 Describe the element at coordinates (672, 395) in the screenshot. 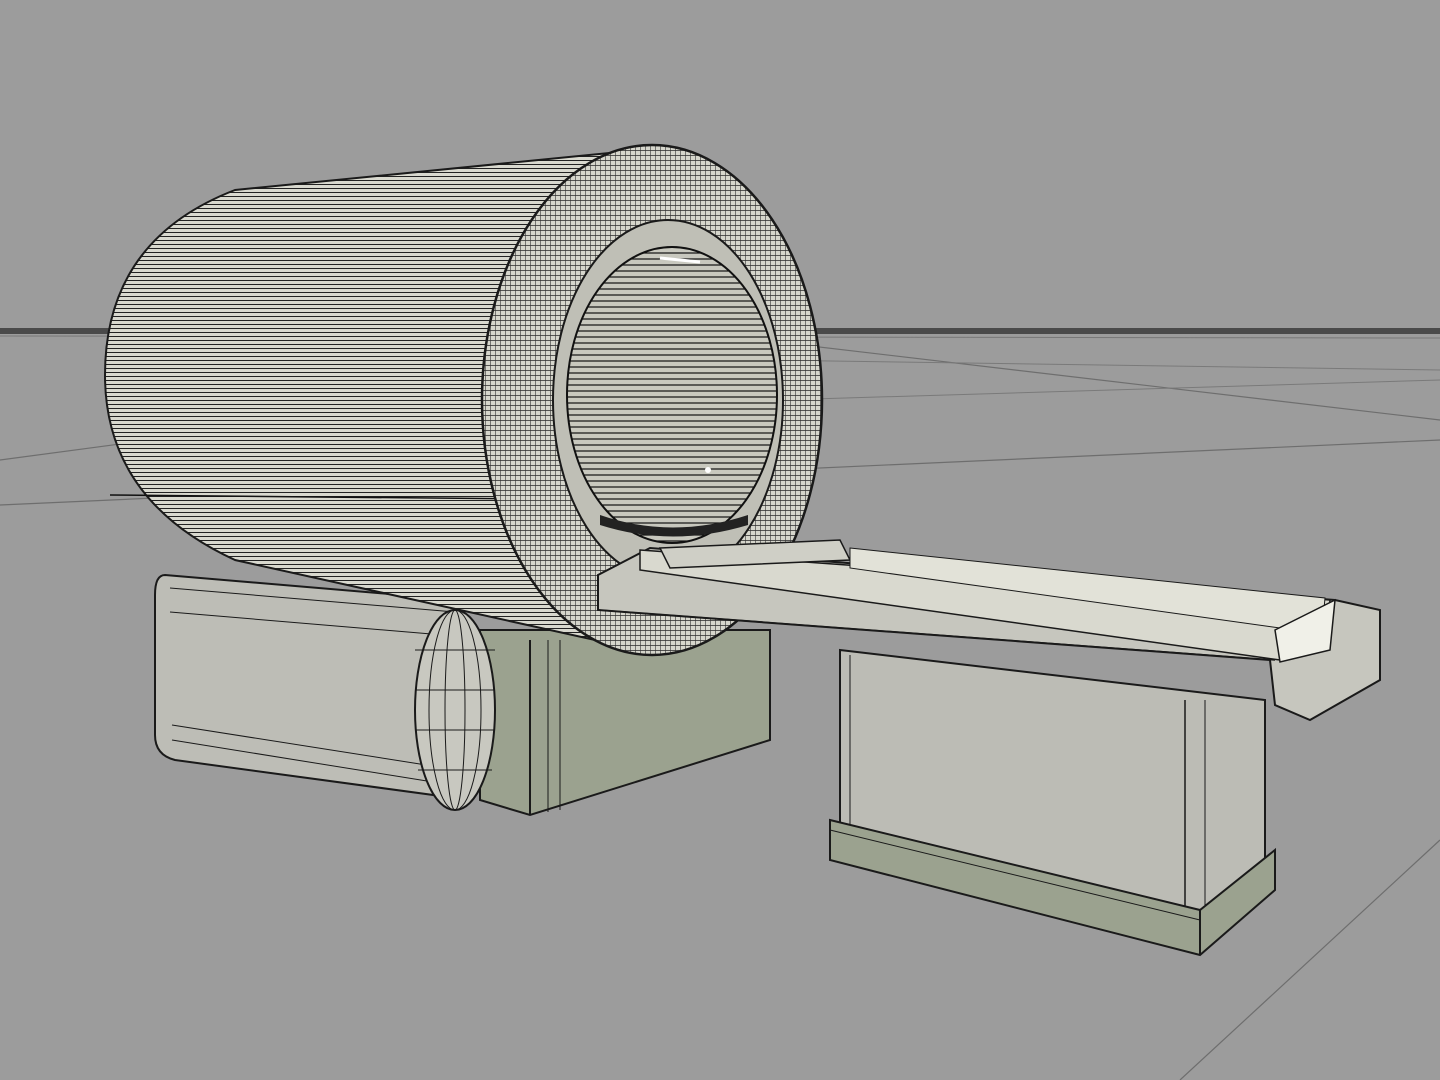

I see `gantry-bore` at that location.